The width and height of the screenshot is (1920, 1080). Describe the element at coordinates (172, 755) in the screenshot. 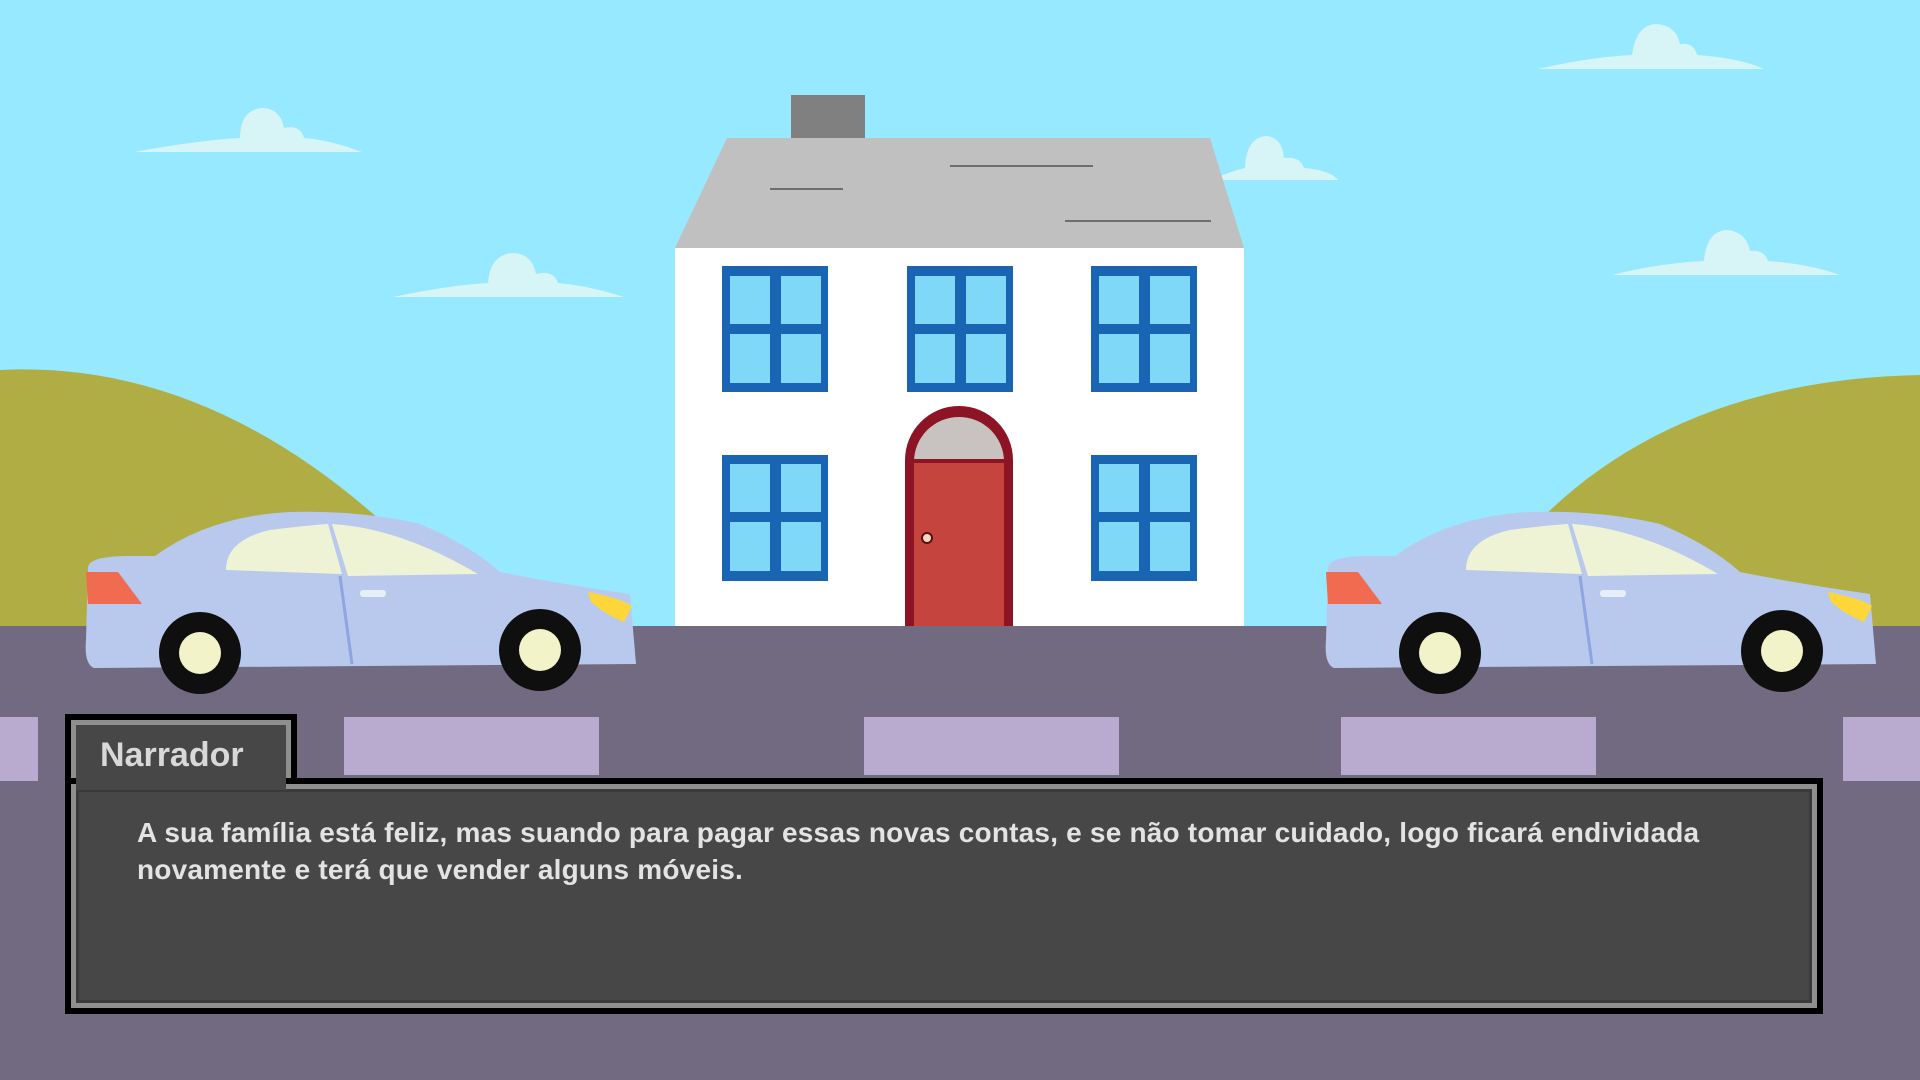

I see `speaker-name: Narrador` at that location.